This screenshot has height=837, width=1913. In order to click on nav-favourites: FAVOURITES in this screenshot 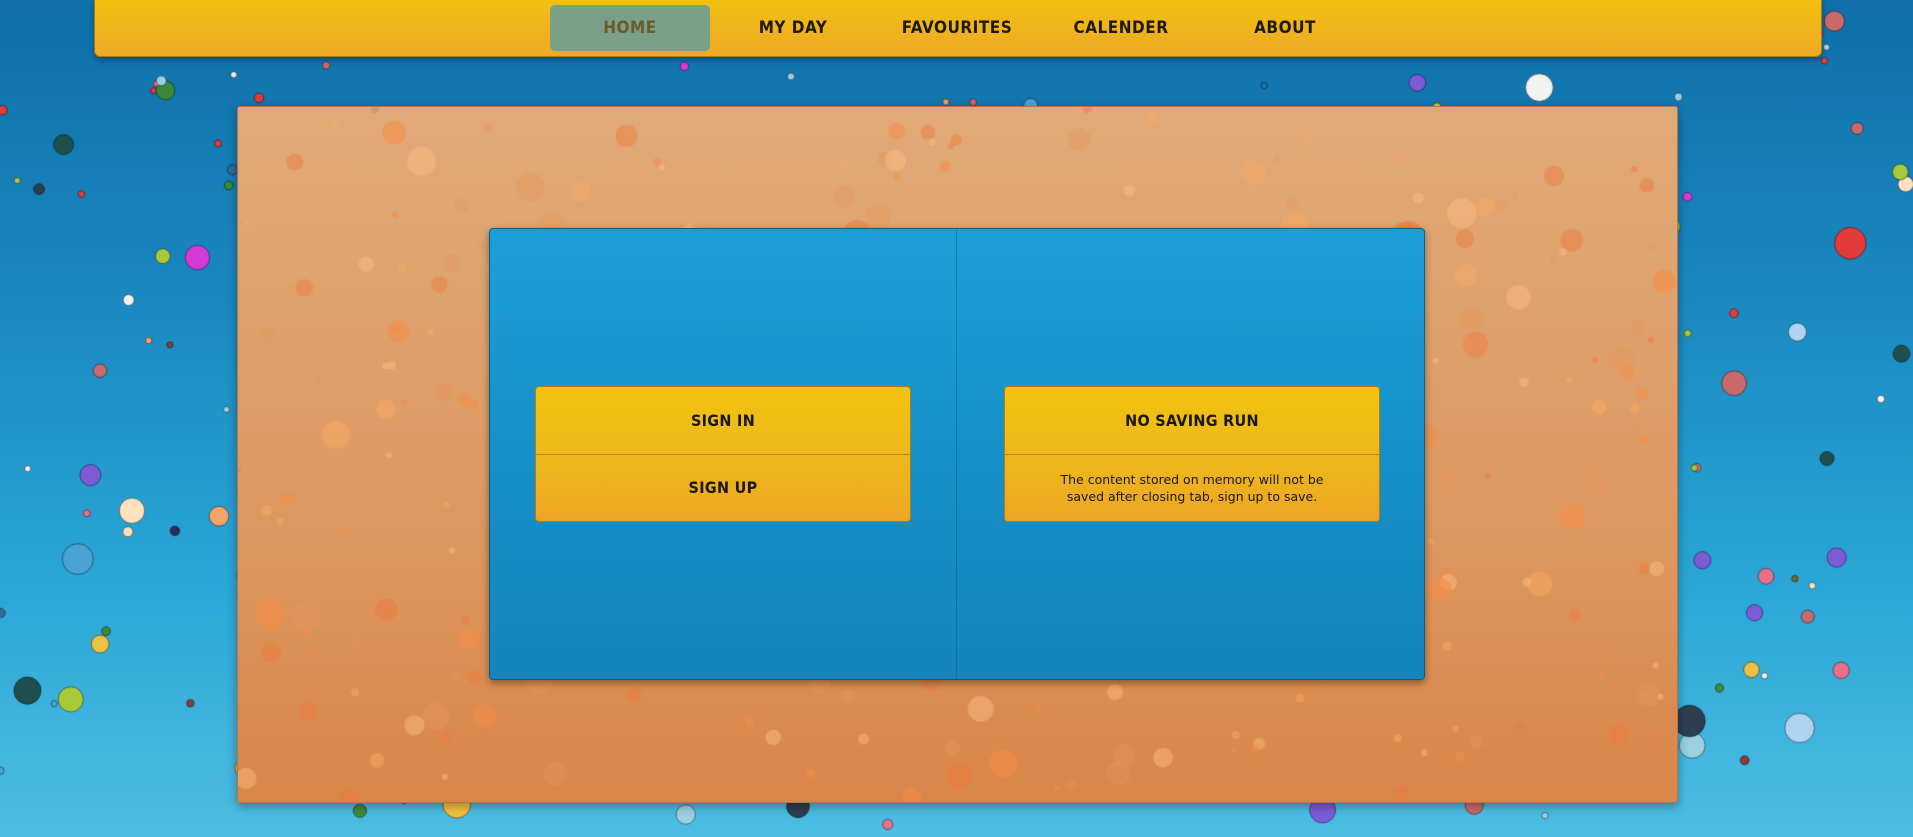, I will do `click(957, 28)`.